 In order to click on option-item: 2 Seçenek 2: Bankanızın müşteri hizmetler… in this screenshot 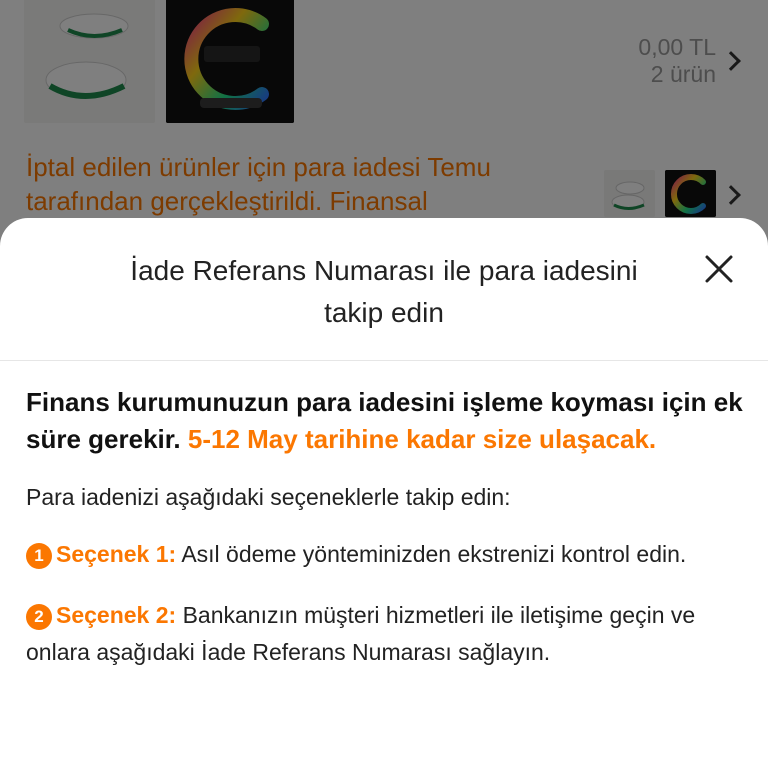, I will do `click(386, 634)`.